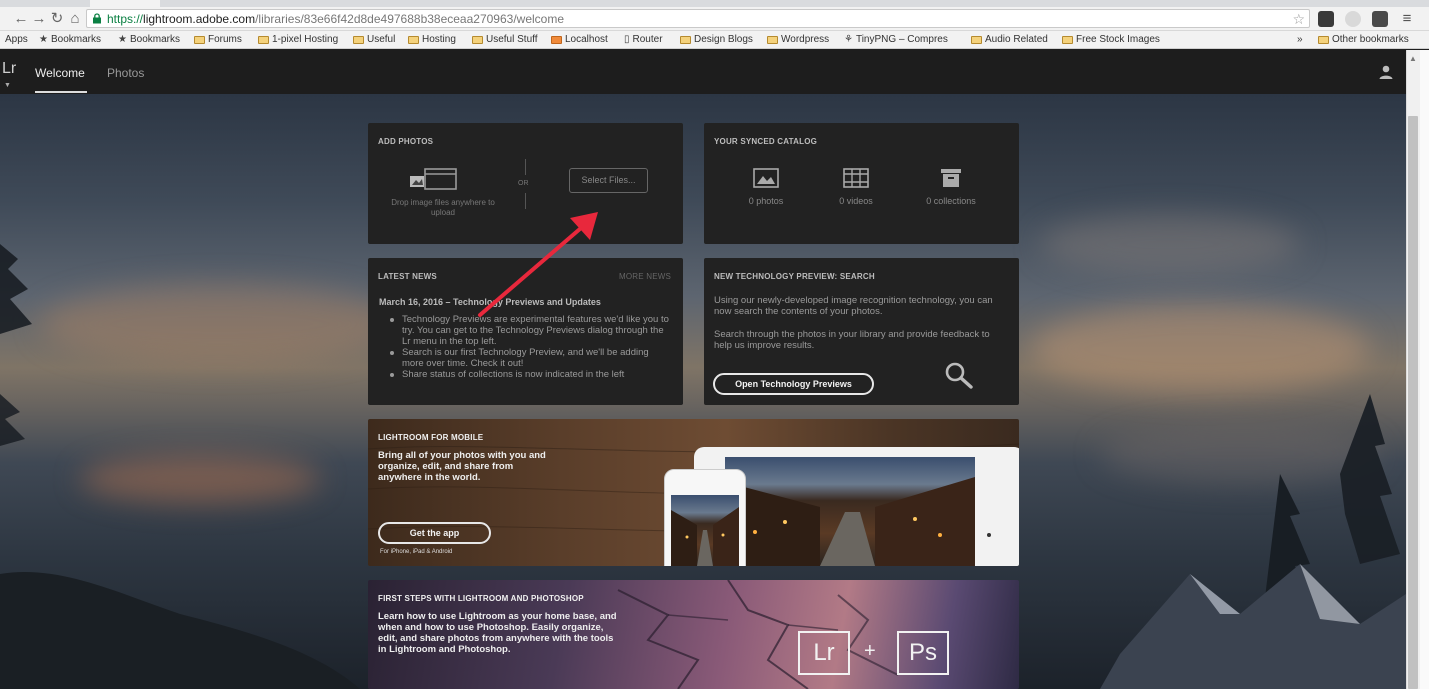 The image size is (1429, 689). Describe the element at coordinates (1386, 72) in the screenshot. I see `user-icon` at that location.